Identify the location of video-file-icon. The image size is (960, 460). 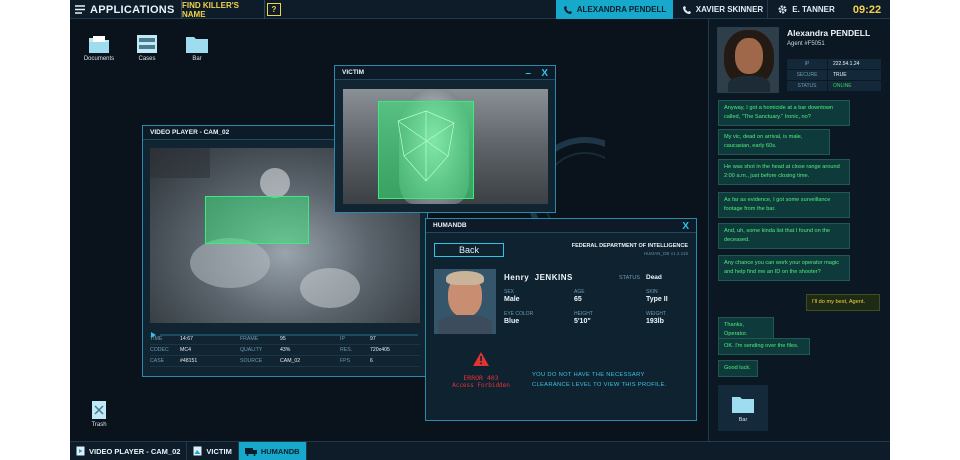
(80, 451).